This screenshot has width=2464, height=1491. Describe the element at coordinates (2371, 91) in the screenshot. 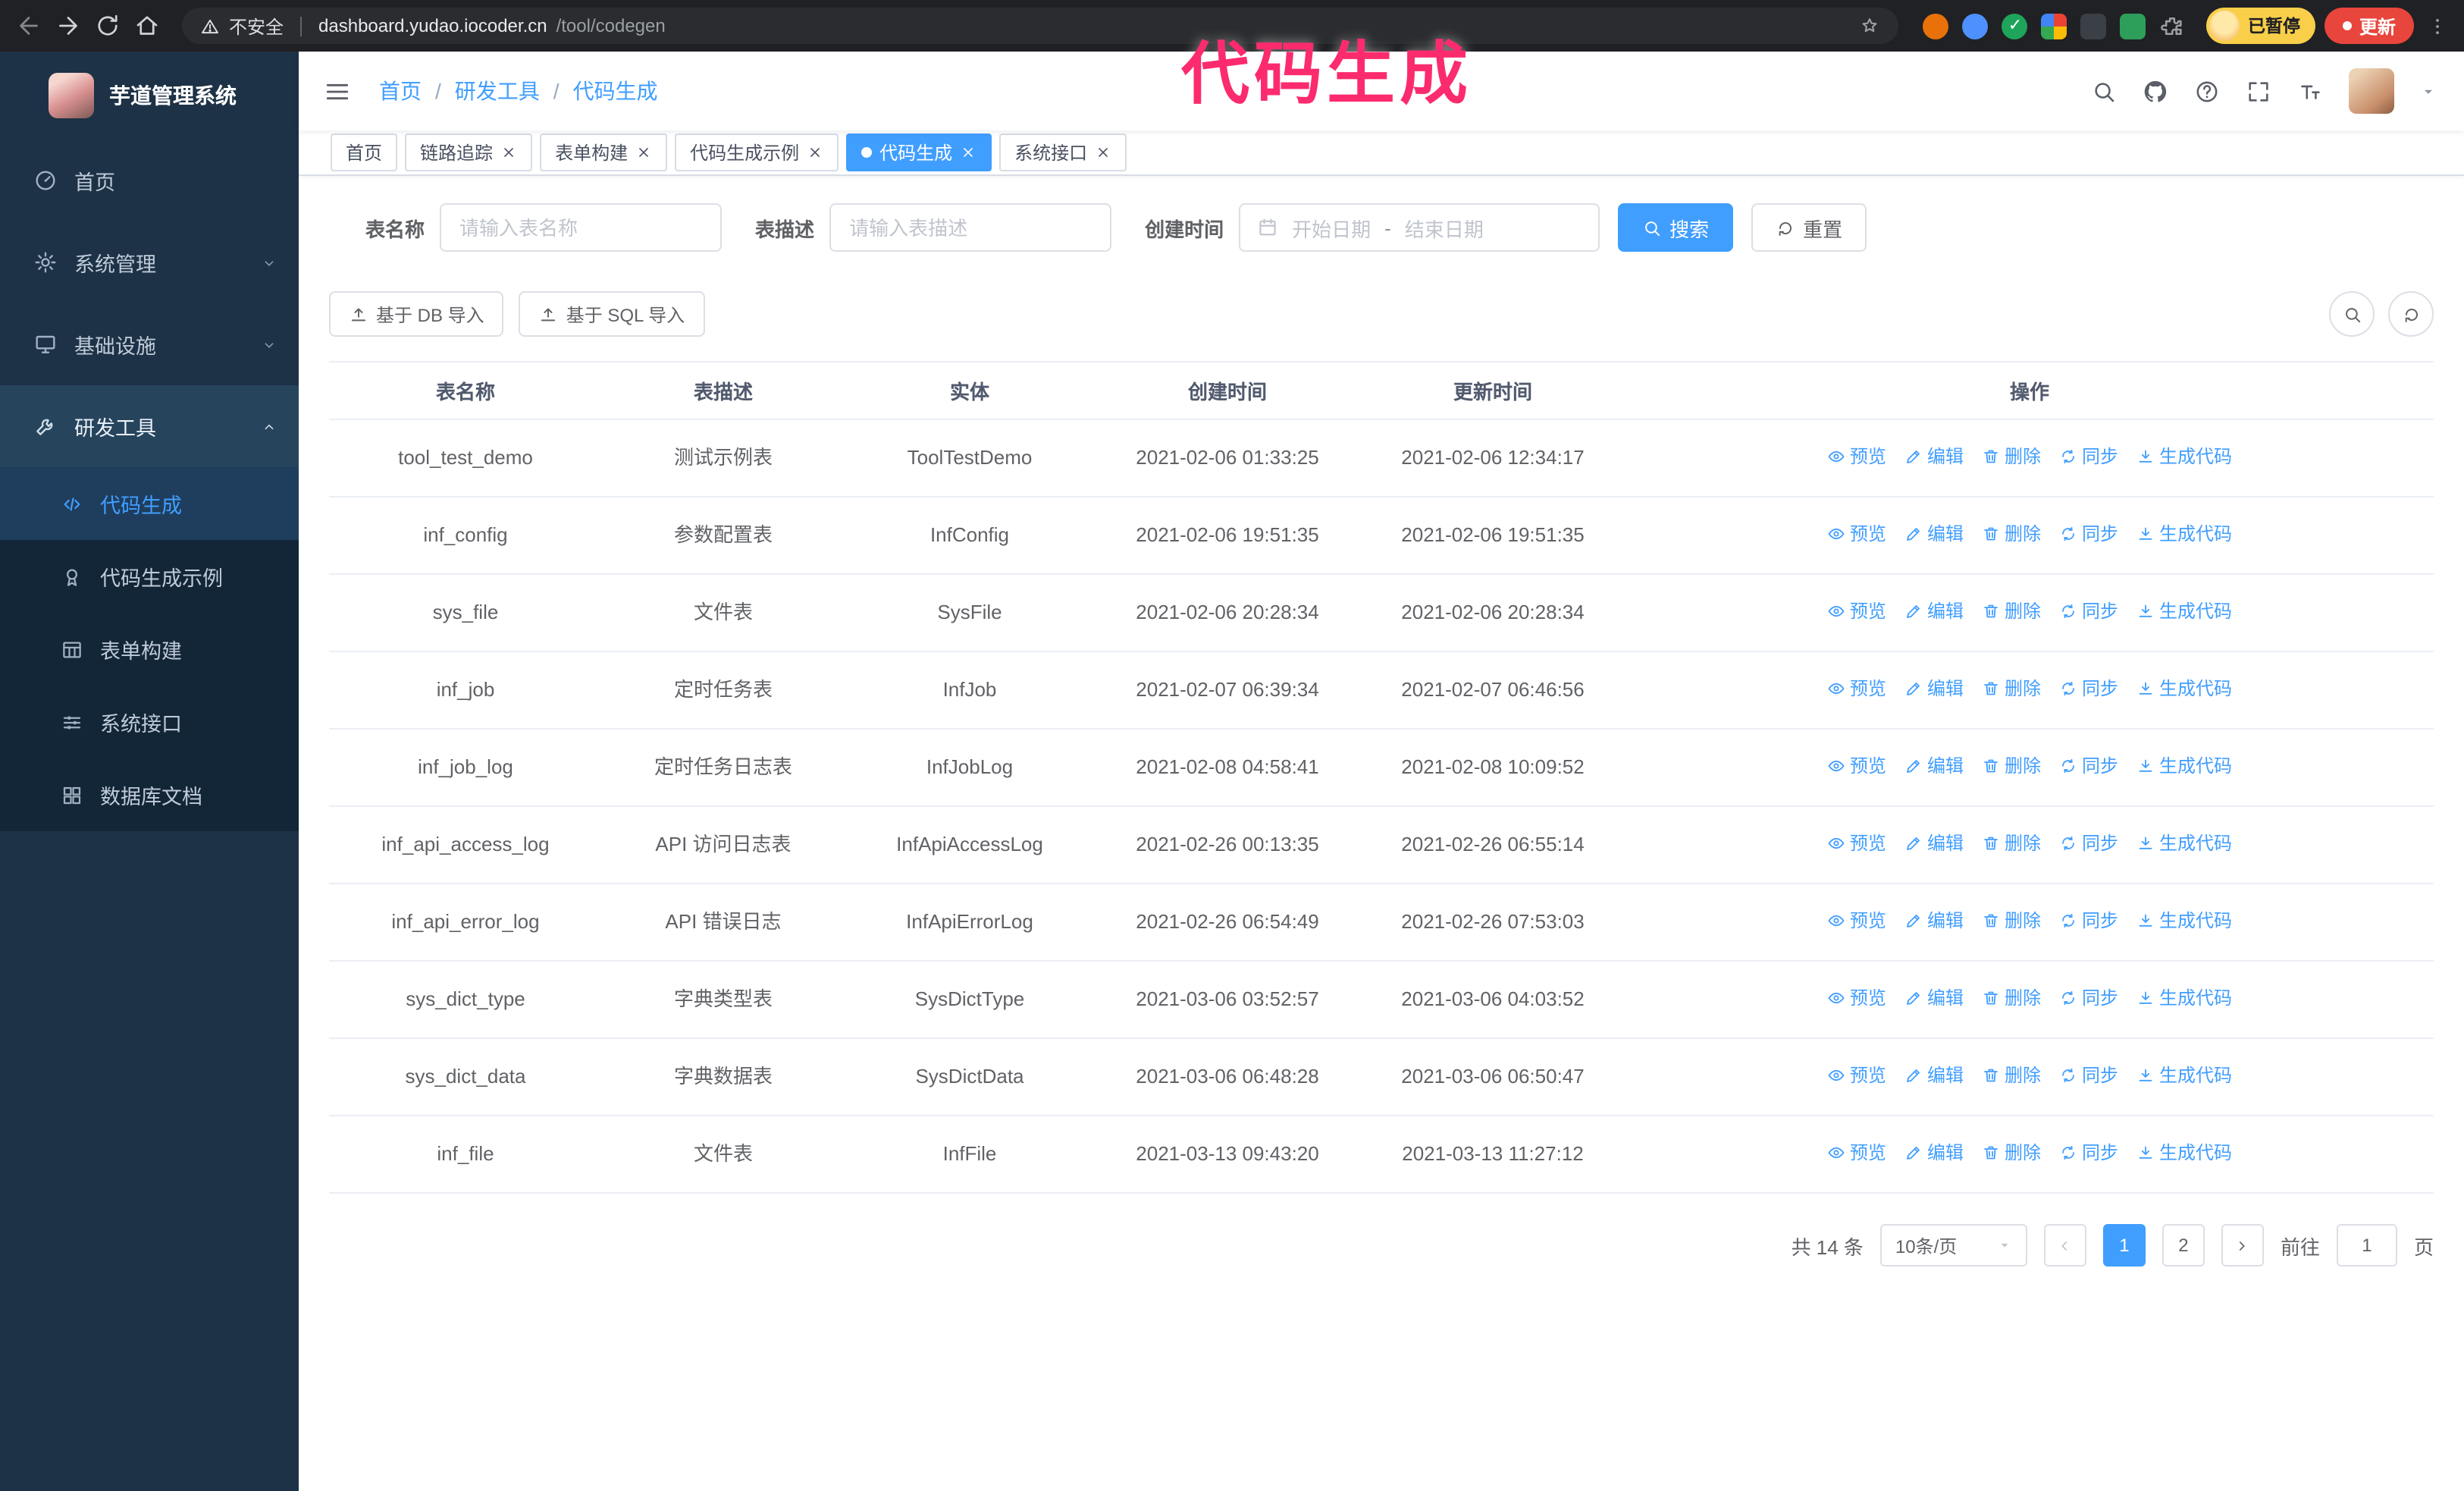

I see `user-avatar` at that location.